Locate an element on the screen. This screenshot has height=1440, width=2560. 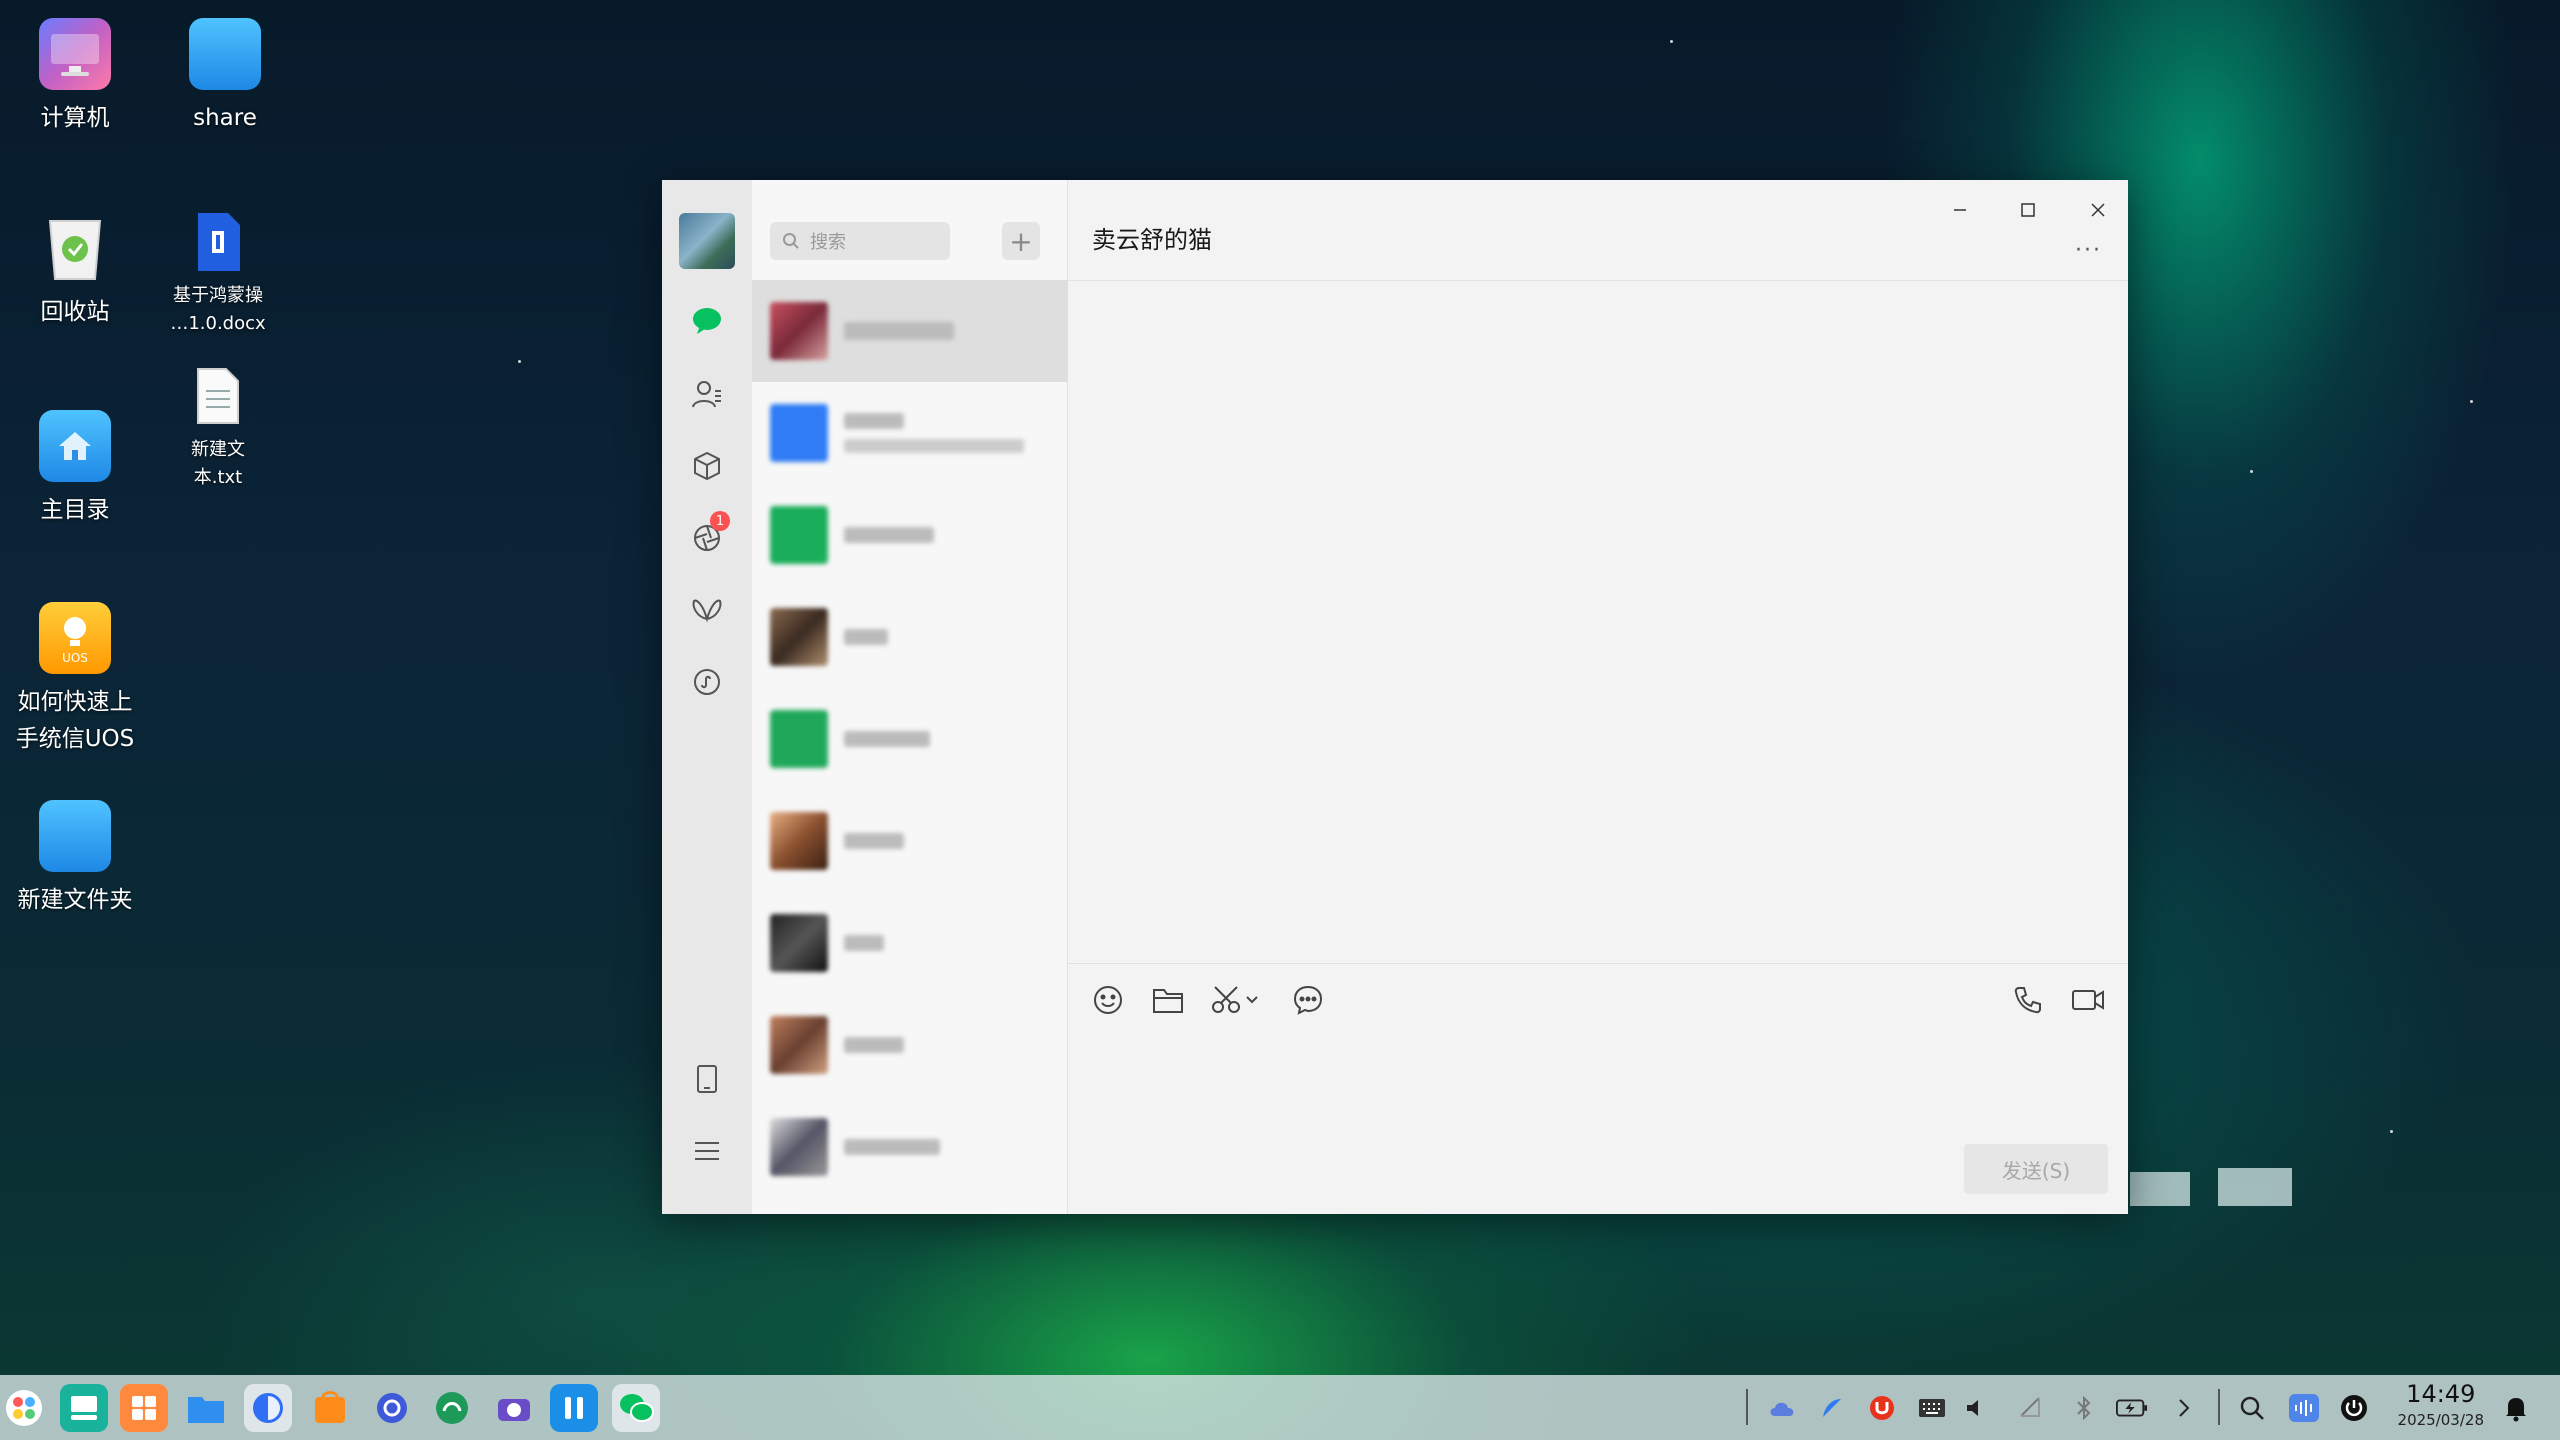
power-icon is located at coordinates (2354, 1408).